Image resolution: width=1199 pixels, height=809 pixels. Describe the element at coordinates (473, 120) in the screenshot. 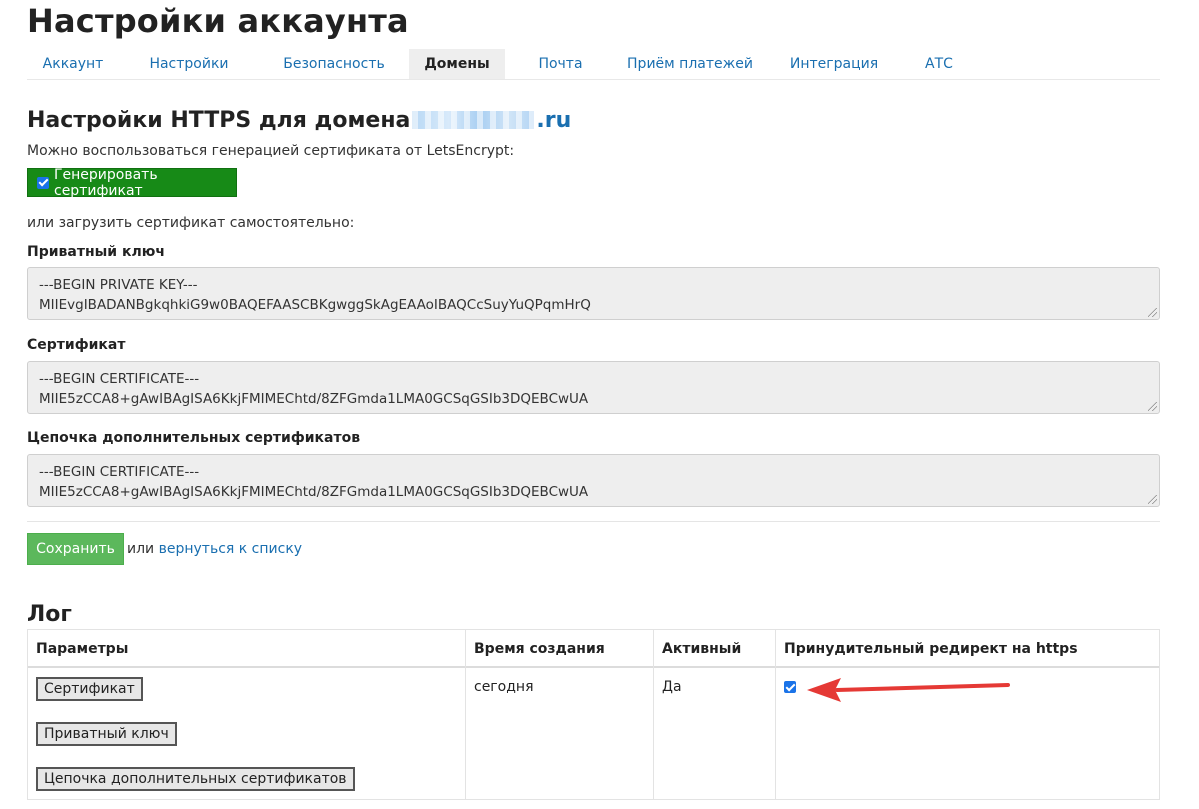

I see `redacted-domain-name` at that location.